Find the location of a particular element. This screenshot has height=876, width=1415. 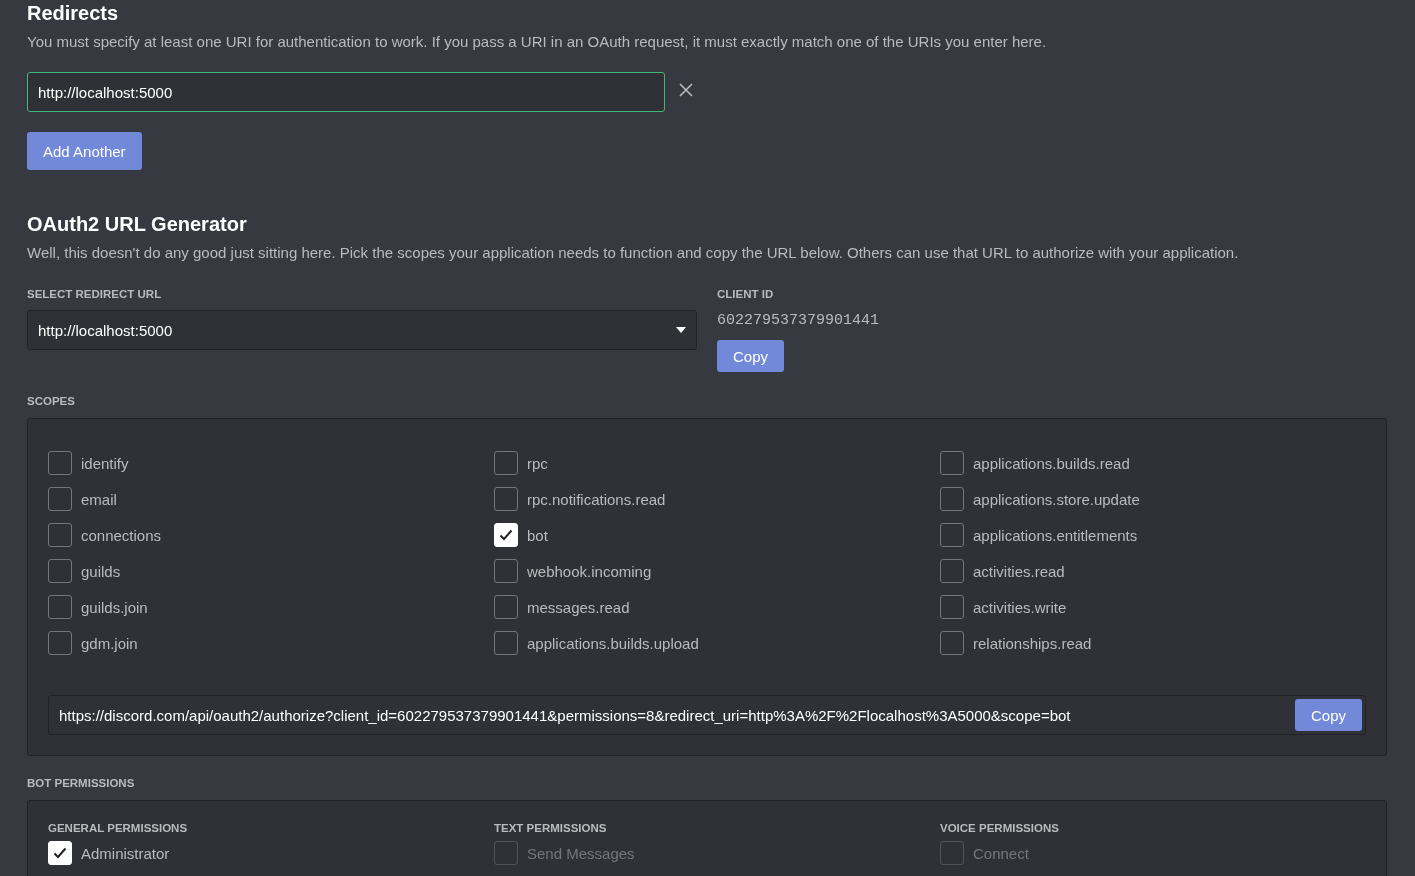

column-heading: TEXT PERMISSIONS is located at coordinates (551, 828).